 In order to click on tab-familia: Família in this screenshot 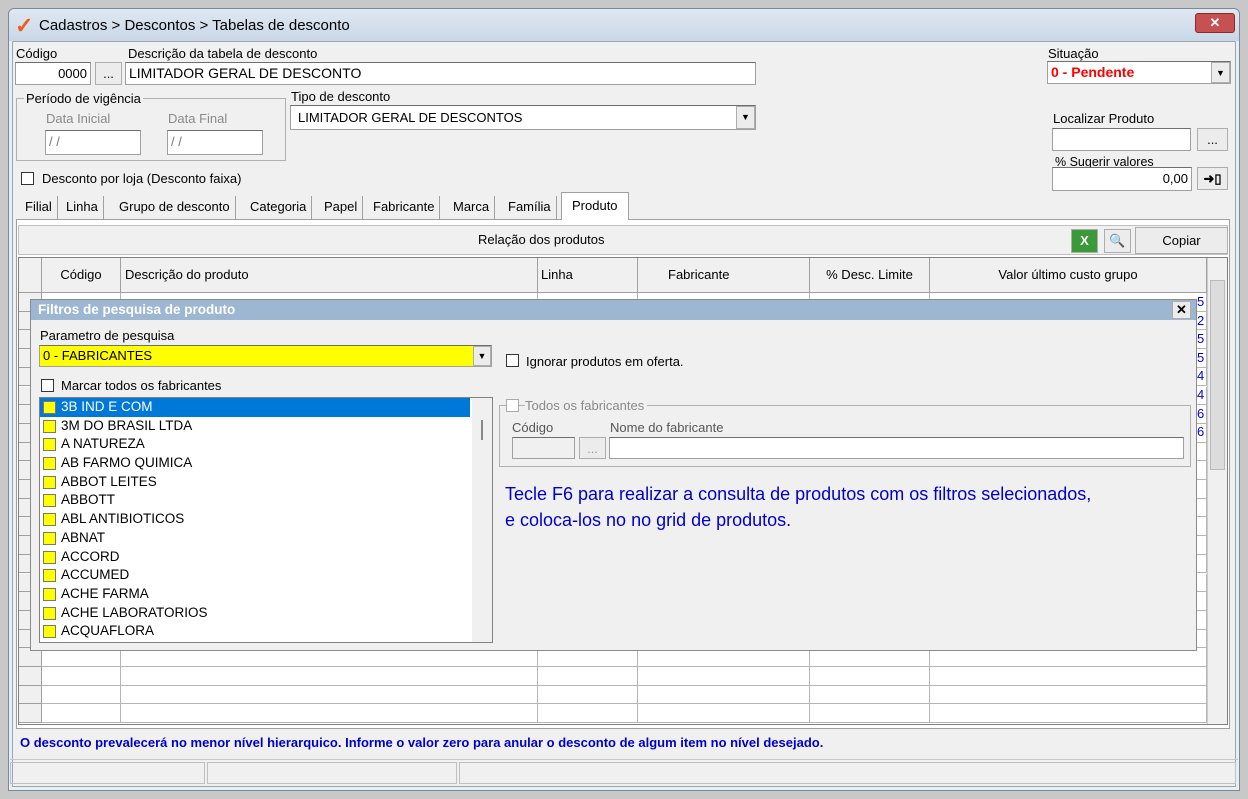, I will do `click(530, 207)`.